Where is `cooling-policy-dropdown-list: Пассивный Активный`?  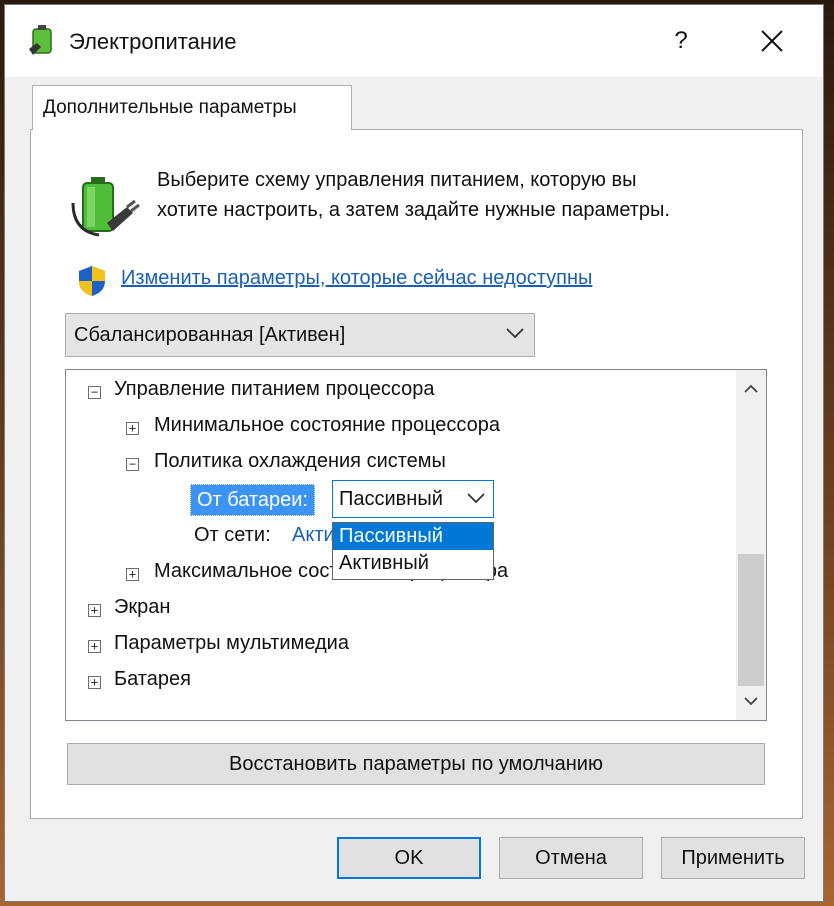 cooling-policy-dropdown-list: Пассивный Активный is located at coordinates (413, 551).